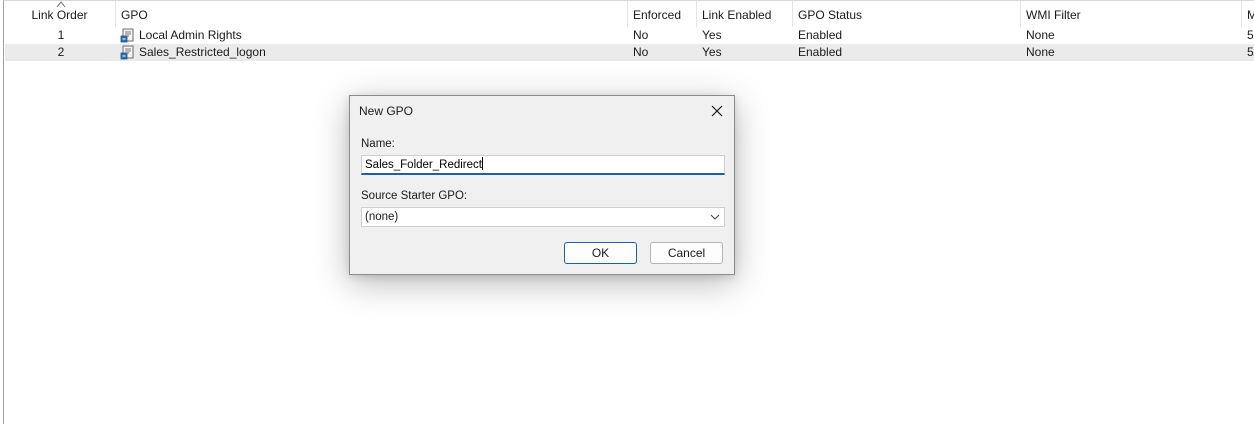 This screenshot has height=424, width=1254. I want to click on close-icon, so click(717, 111).